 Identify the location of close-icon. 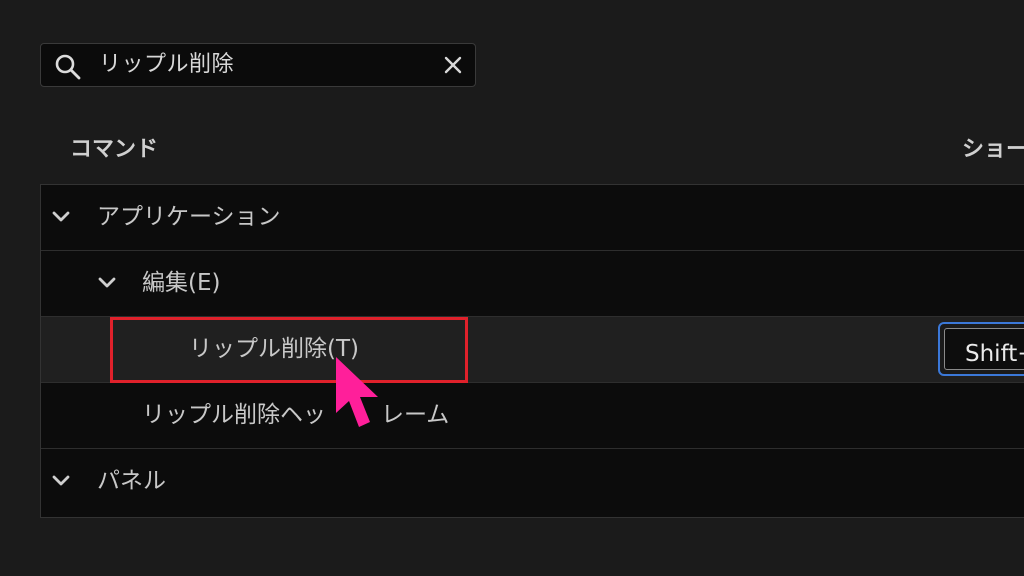
(453, 65).